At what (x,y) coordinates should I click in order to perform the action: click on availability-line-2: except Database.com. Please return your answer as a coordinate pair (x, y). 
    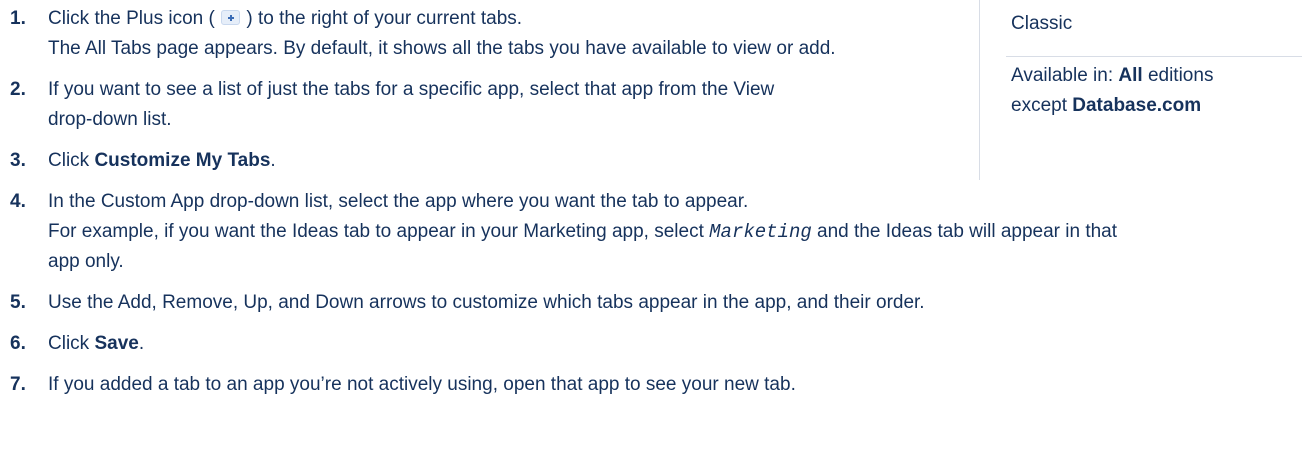
    Looking at the image, I should click on (1112, 106).